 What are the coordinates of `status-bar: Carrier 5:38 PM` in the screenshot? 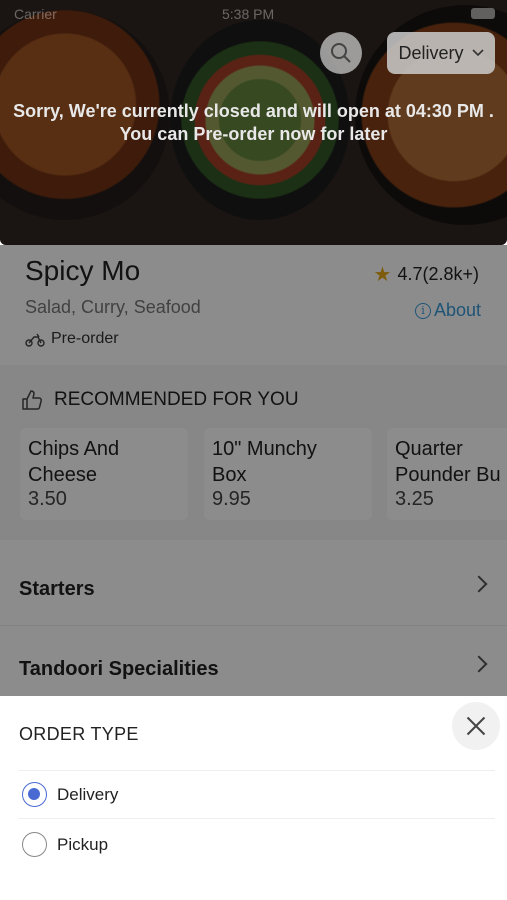 It's located at (253, 14).